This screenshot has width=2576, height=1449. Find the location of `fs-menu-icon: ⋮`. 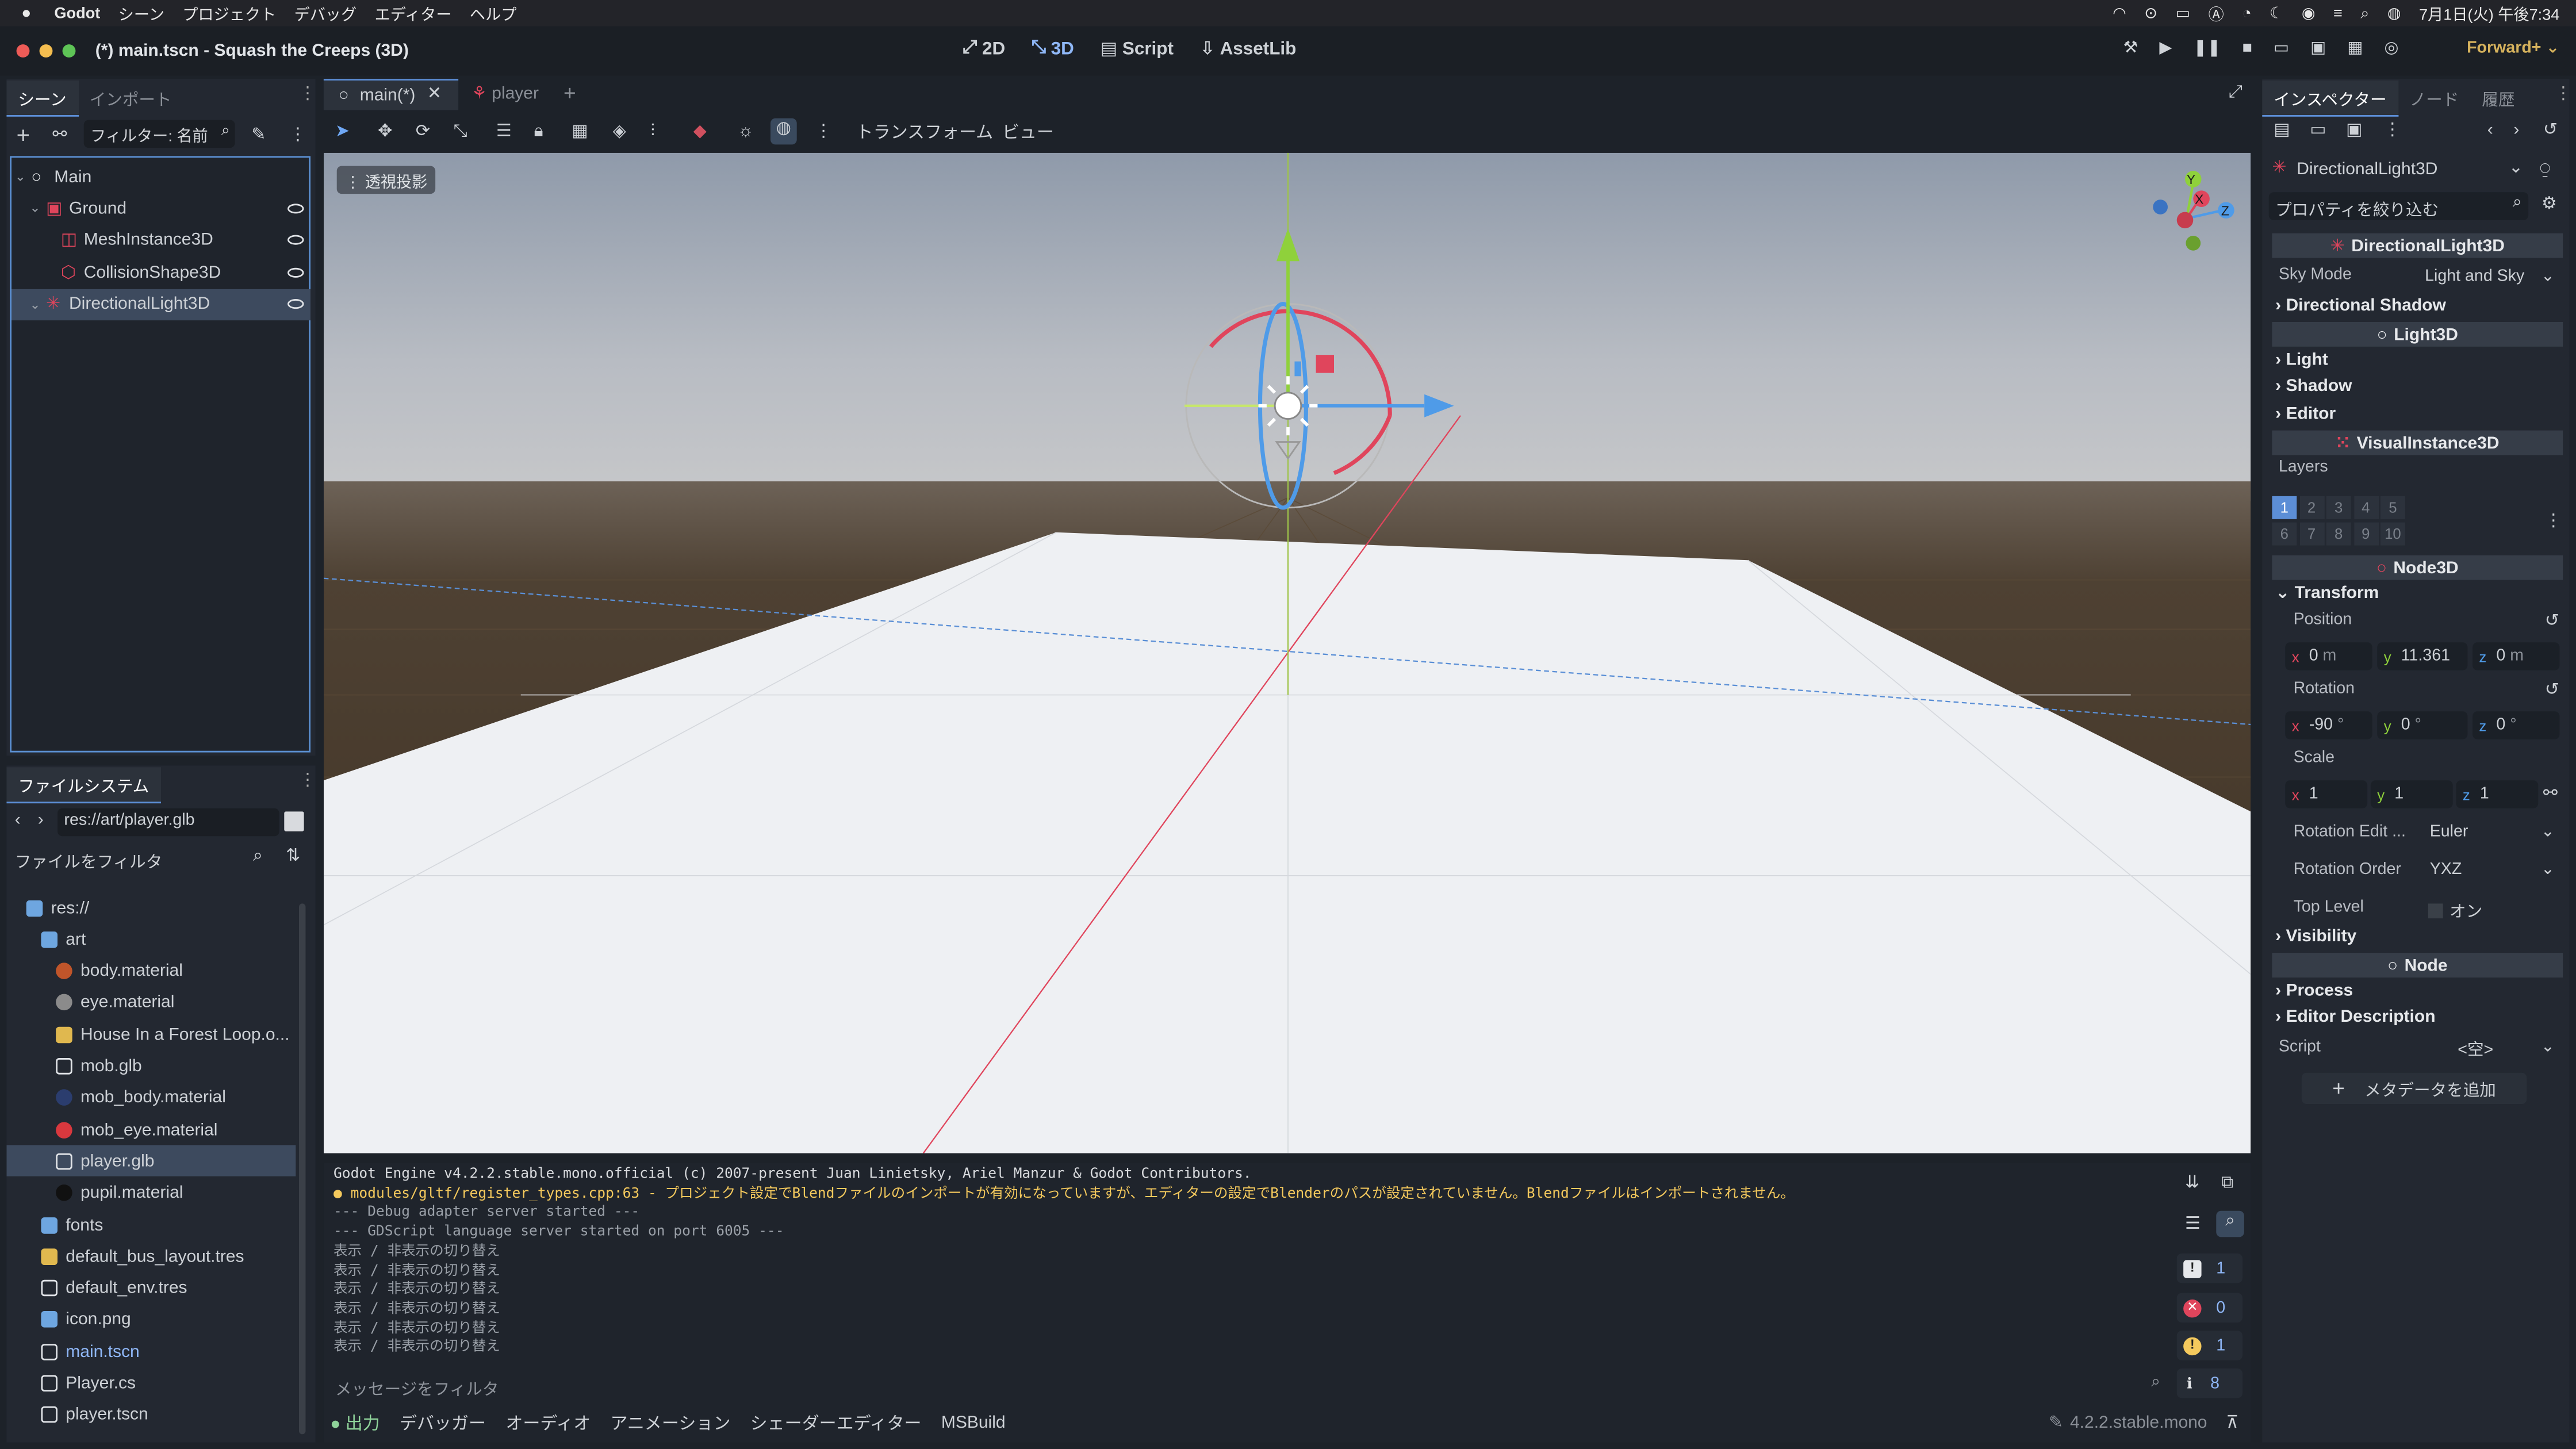

fs-menu-icon: ⋮ is located at coordinates (307, 780).